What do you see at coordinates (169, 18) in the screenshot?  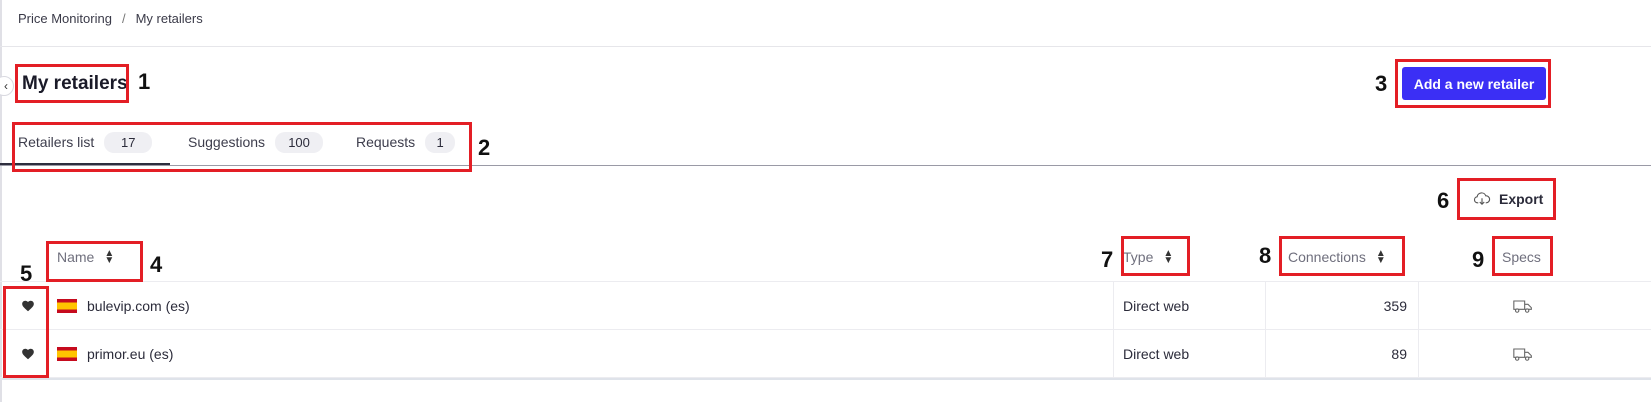 I see `breadcrumb-current: My retailers` at bounding box center [169, 18].